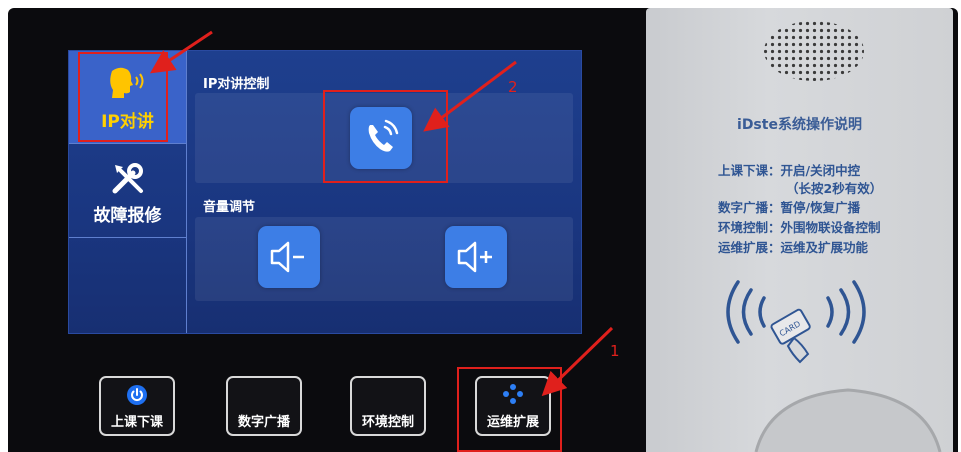 The height and width of the screenshot is (452, 961). I want to click on callout-number: 2, so click(513, 87).